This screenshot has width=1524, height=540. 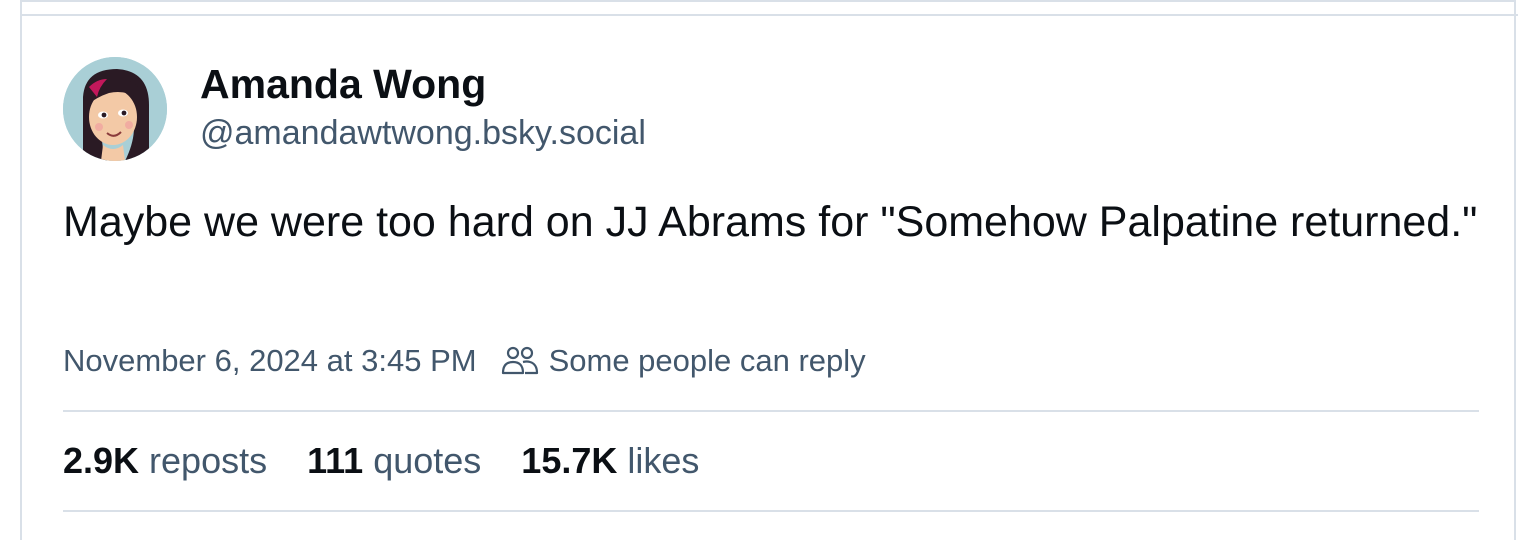 I want to click on top-divider, so click(x=770, y=15).